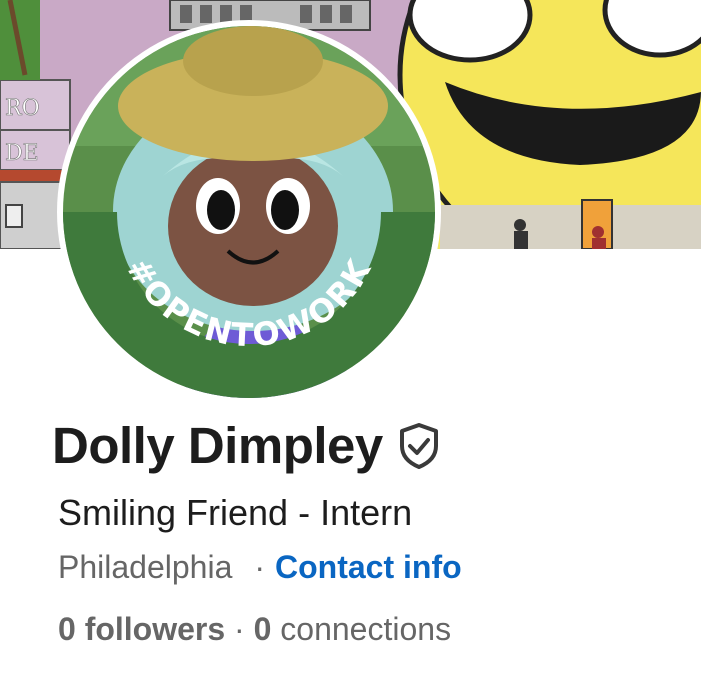  What do you see at coordinates (67, 629) in the screenshot?
I see `followers-count: 0` at bounding box center [67, 629].